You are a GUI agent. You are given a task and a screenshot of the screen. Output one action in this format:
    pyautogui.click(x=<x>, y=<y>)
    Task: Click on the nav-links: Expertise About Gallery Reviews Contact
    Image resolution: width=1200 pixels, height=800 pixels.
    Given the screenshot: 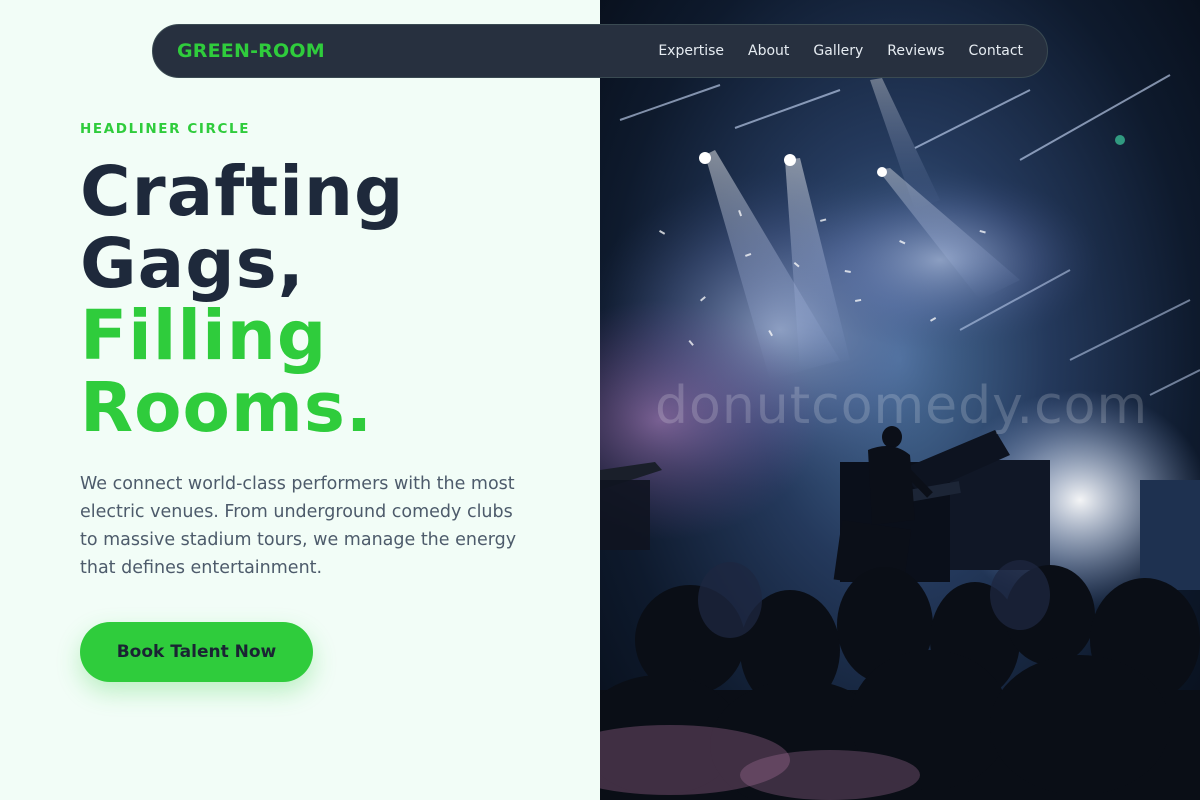 What is the action you would take?
    pyautogui.click(x=840, y=51)
    